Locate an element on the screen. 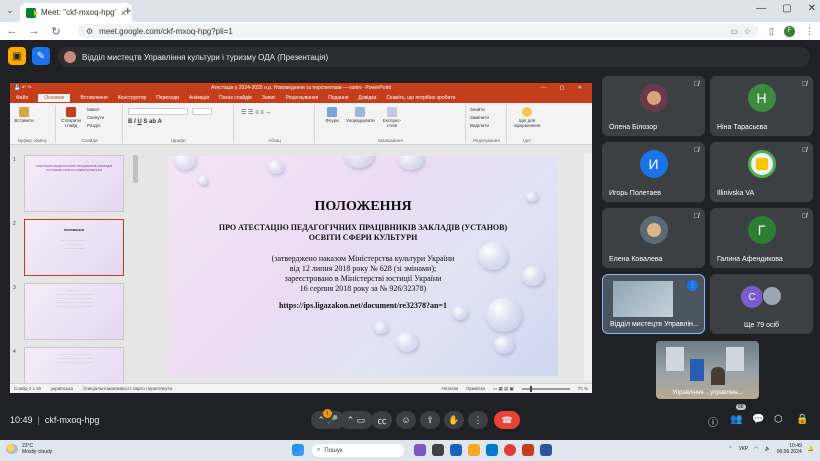  design-ideas-button: Ідеї для оформлення is located at coordinates (527, 117).